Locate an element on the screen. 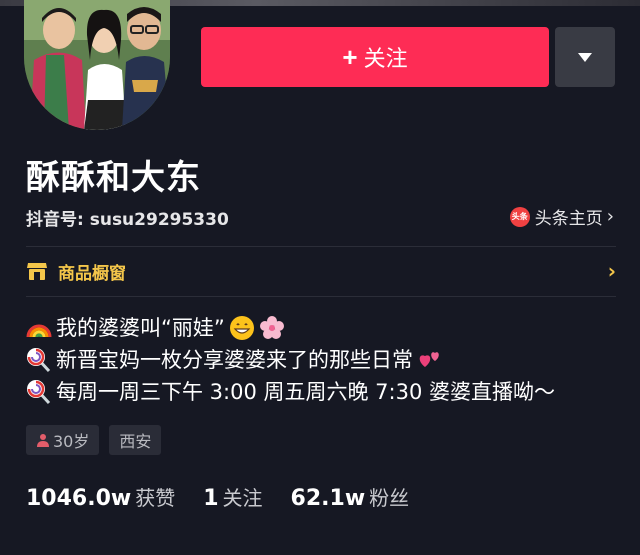 This screenshot has width=640, height=555. rainbow-icon is located at coordinates (39, 331).